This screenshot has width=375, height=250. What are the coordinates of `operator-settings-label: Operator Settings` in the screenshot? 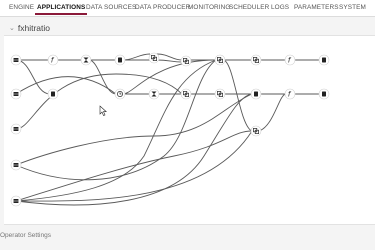 It's located at (25, 235).